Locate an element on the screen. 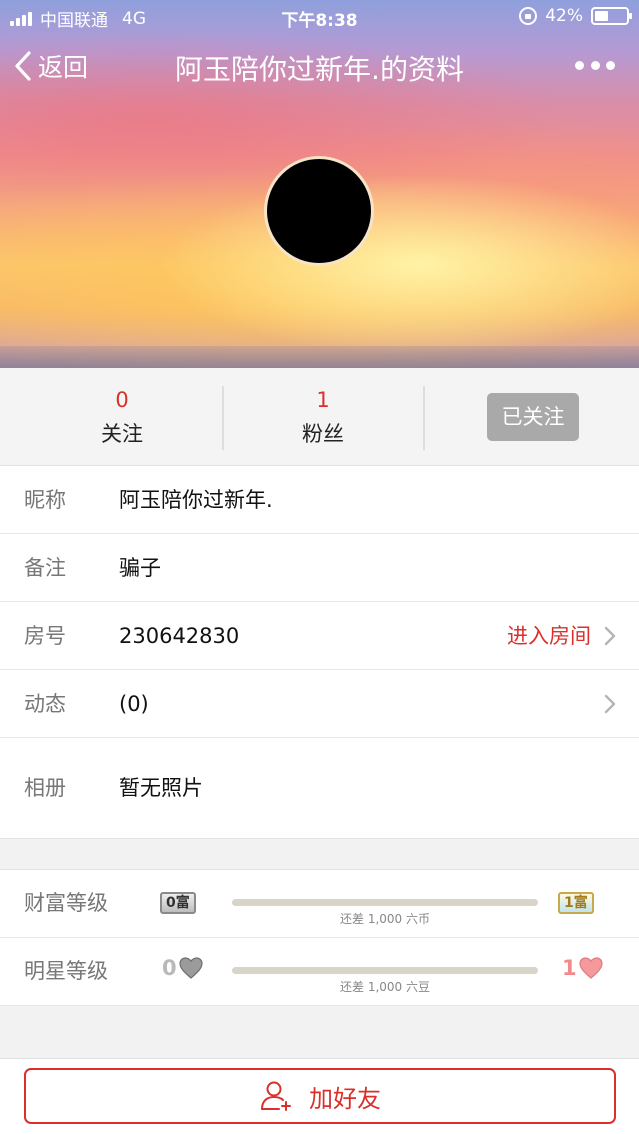 The height and width of the screenshot is (1134, 639). wealth-level-row: 财富等级 0富 还差 1,000 六币 1富 is located at coordinates (319, 904).